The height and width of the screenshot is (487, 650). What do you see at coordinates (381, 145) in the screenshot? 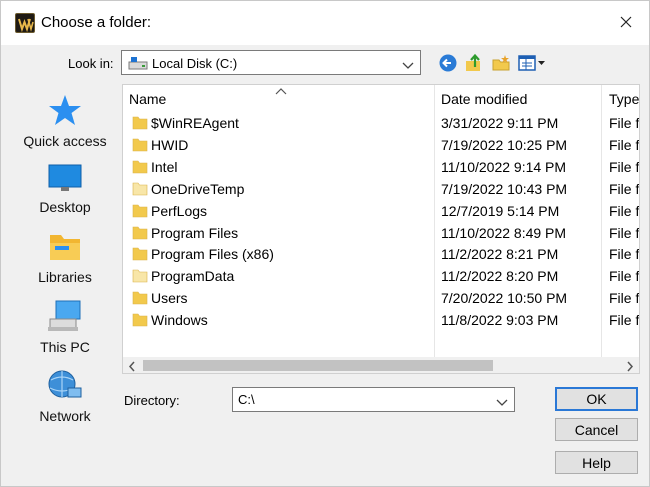
I see `file-row: HWID 7/19/2022 10:25 PM File folder` at bounding box center [381, 145].